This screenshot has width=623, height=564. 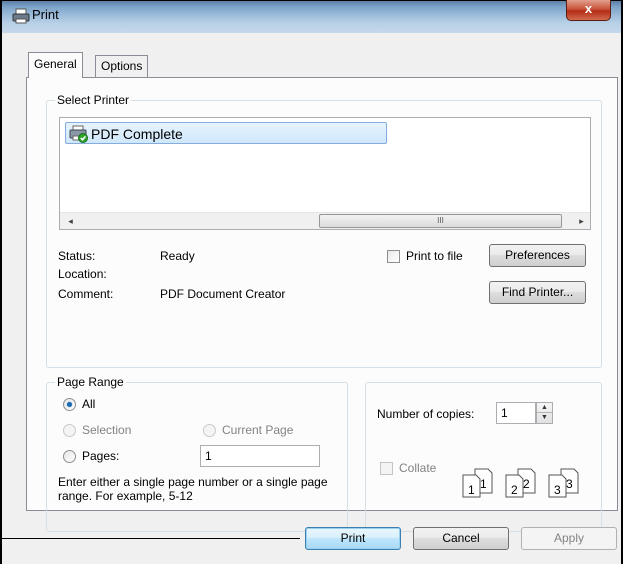 I want to click on cancel-button: Cancel, so click(x=461, y=538).